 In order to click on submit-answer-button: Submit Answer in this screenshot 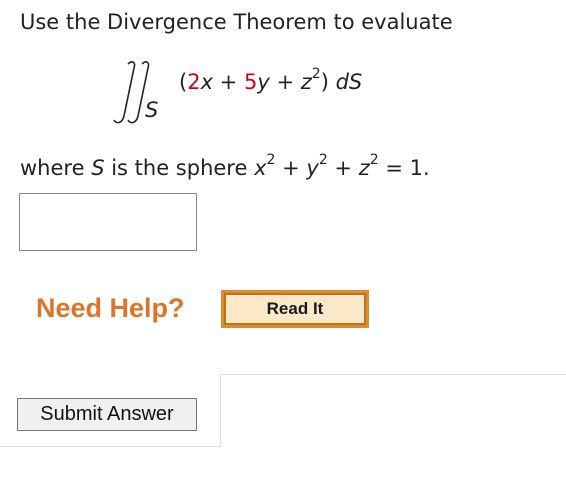, I will do `click(107, 414)`.